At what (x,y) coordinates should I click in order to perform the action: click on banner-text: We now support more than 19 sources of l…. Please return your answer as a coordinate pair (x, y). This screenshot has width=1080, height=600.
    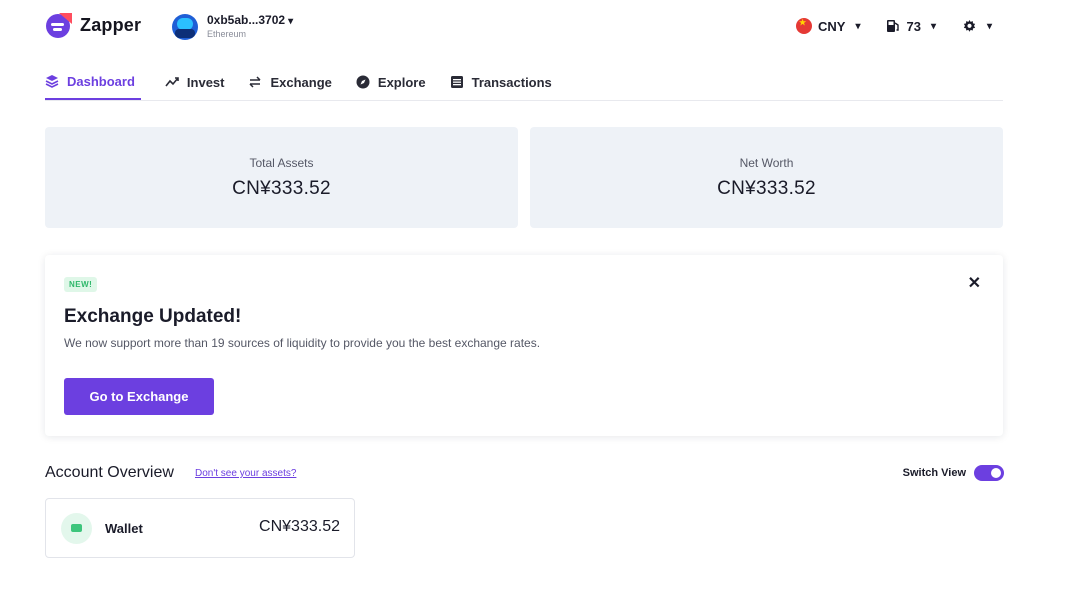
    Looking at the image, I should click on (302, 343).